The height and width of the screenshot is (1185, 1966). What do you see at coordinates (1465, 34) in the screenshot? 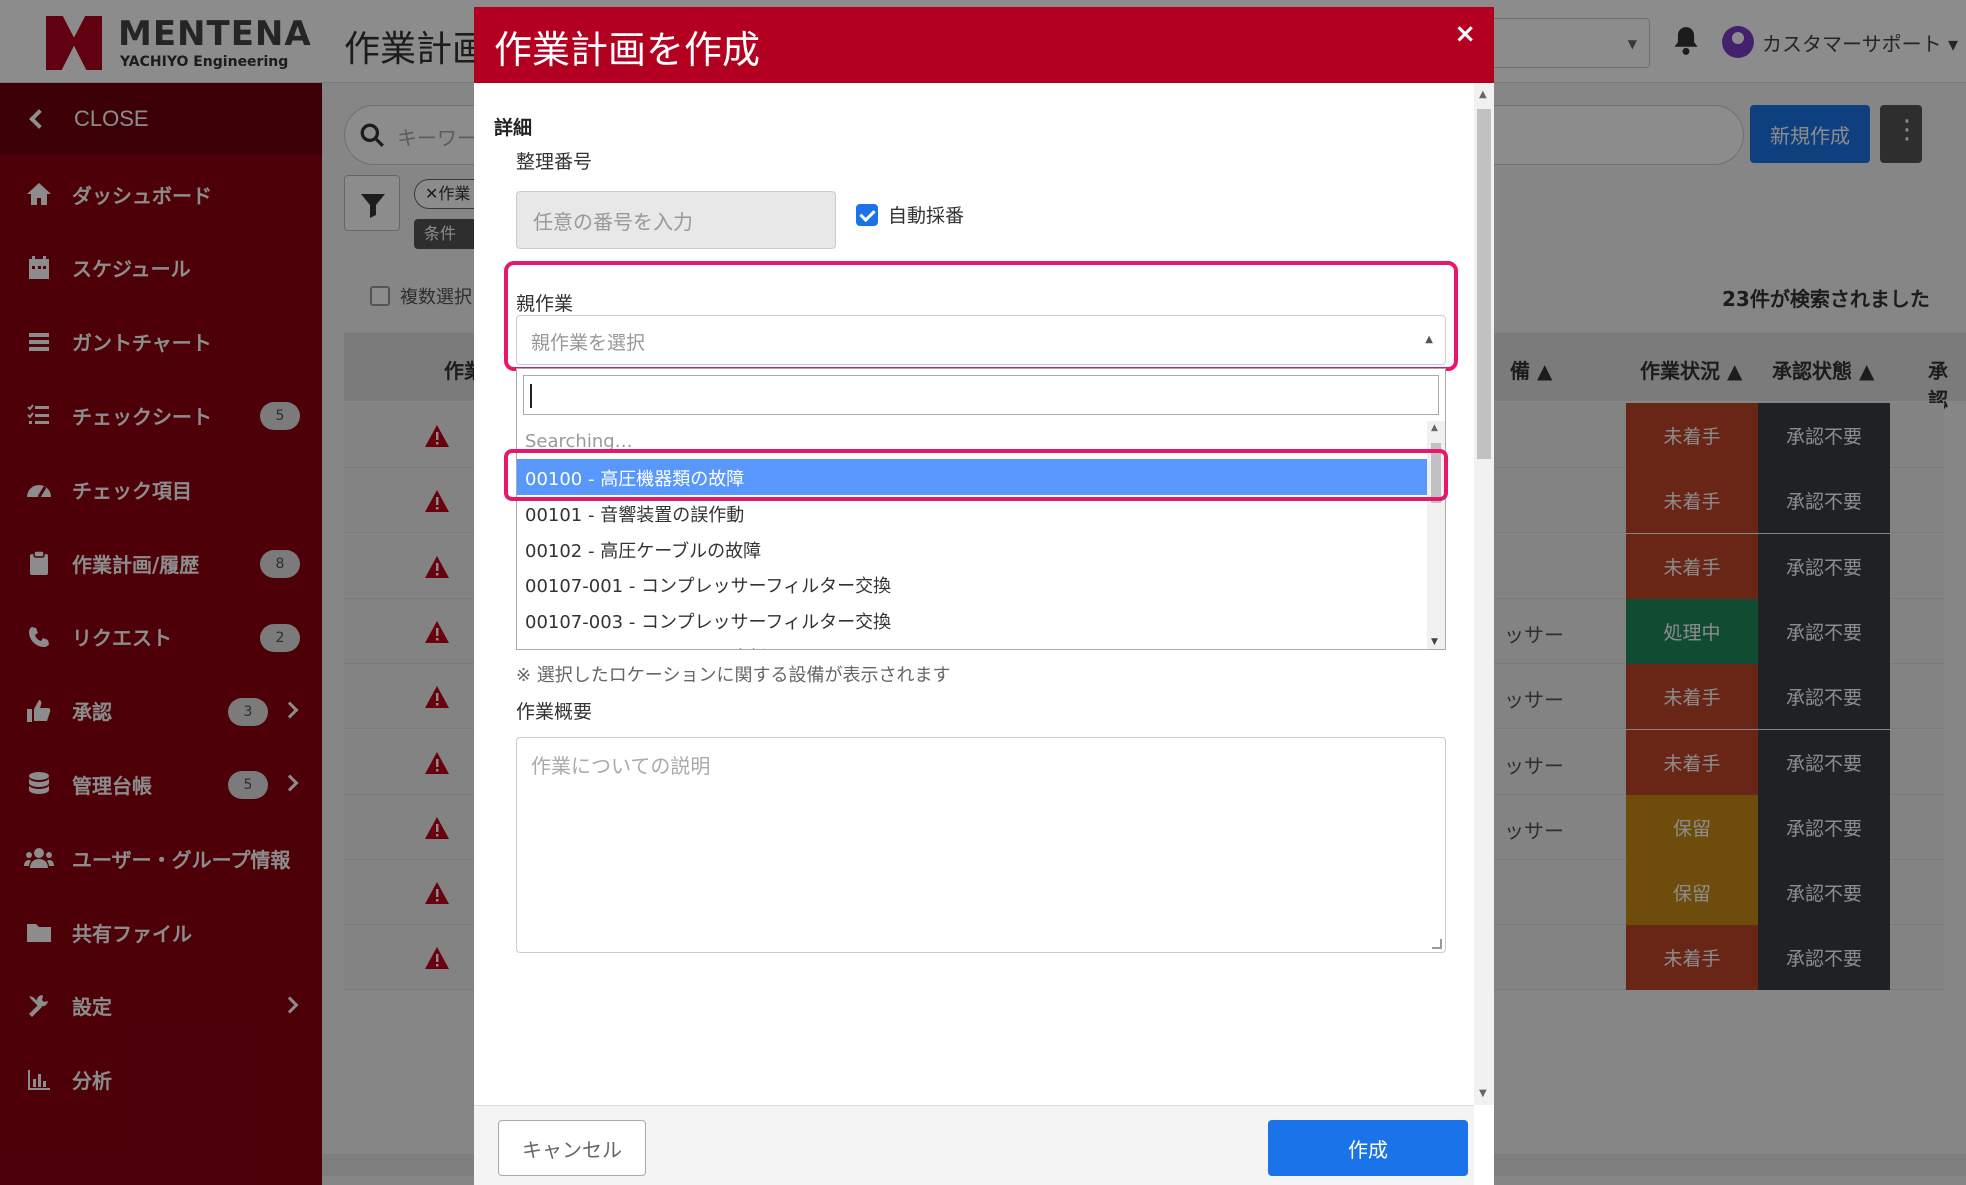
I see `close-icon: ×` at bounding box center [1465, 34].